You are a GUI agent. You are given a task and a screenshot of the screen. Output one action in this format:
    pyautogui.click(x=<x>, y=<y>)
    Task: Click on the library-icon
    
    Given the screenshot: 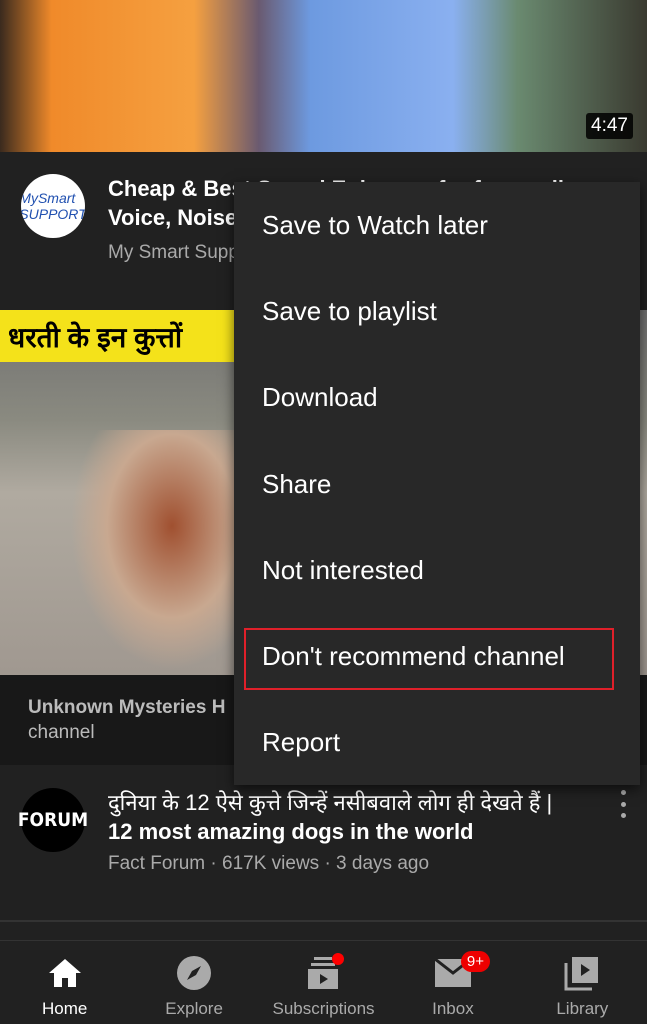 What is the action you would take?
    pyautogui.click(x=582, y=973)
    